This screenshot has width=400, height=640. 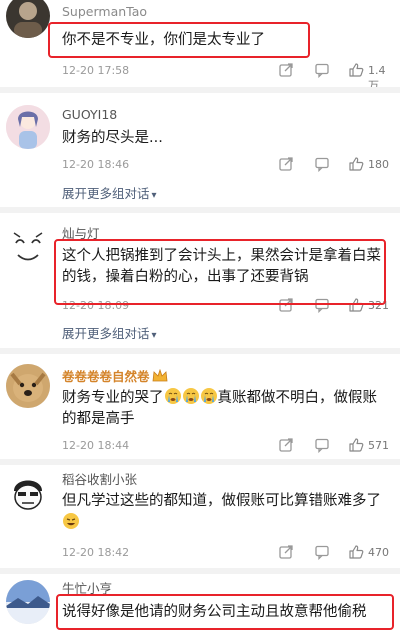 I want to click on like-count: 571, so click(x=378, y=445).